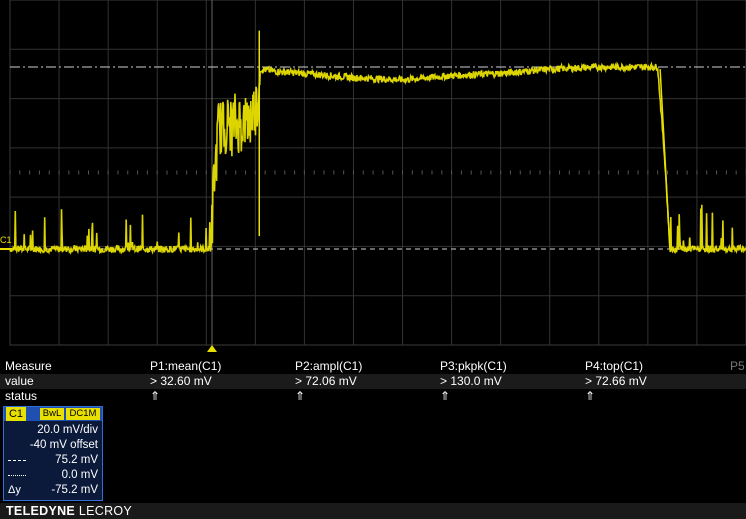 The height and width of the screenshot is (519, 746). Describe the element at coordinates (590, 396) in the screenshot. I see `param-p4-status-icon: ⇑` at that location.